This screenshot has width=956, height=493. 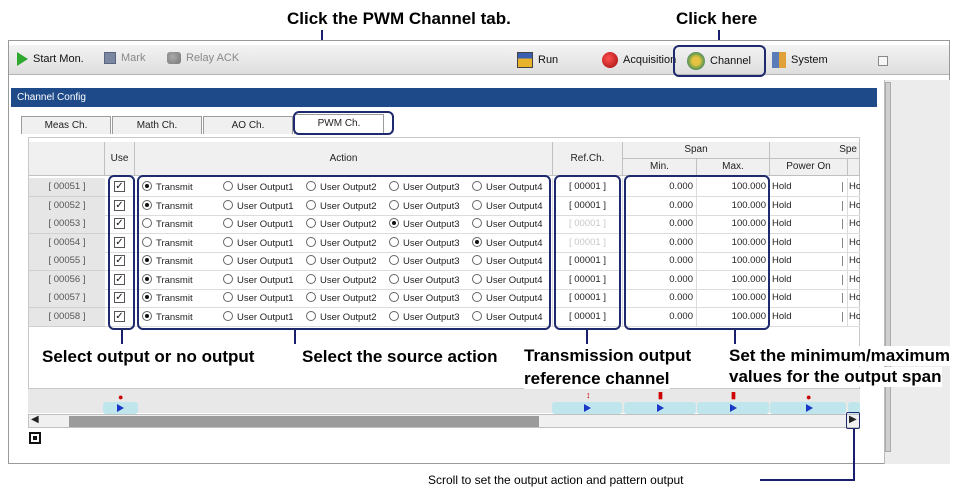 I want to click on scrollbar-thumb, so click(x=304, y=421).